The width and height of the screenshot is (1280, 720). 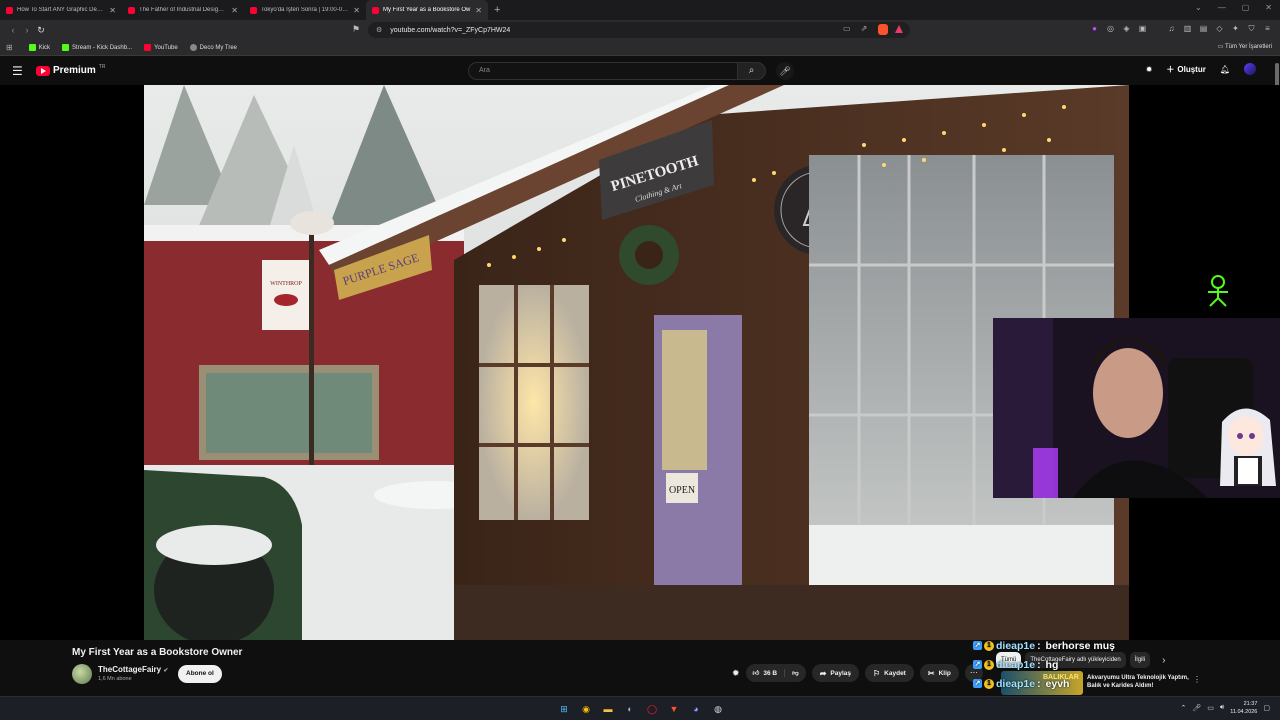 I want to click on browser-tab-3: Tokyo'da İşten Sonra | 19:00-01:00 | ✕, so click(x=305, y=10).